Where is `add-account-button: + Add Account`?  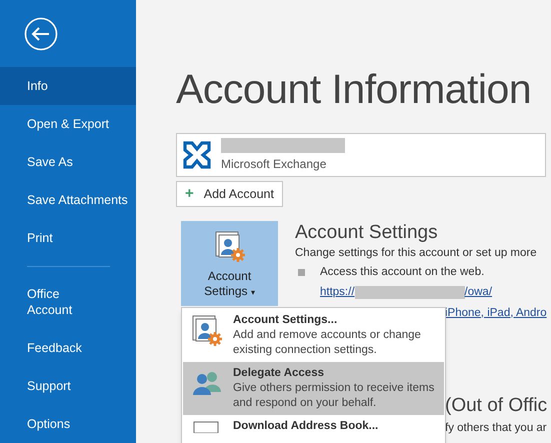 add-account-button: + Add Account is located at coordinates (229, 194).